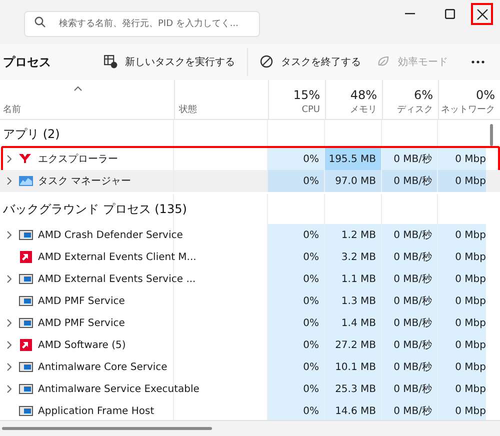  I want to click on table-cell: 1.3 MB, so click(353, 301).